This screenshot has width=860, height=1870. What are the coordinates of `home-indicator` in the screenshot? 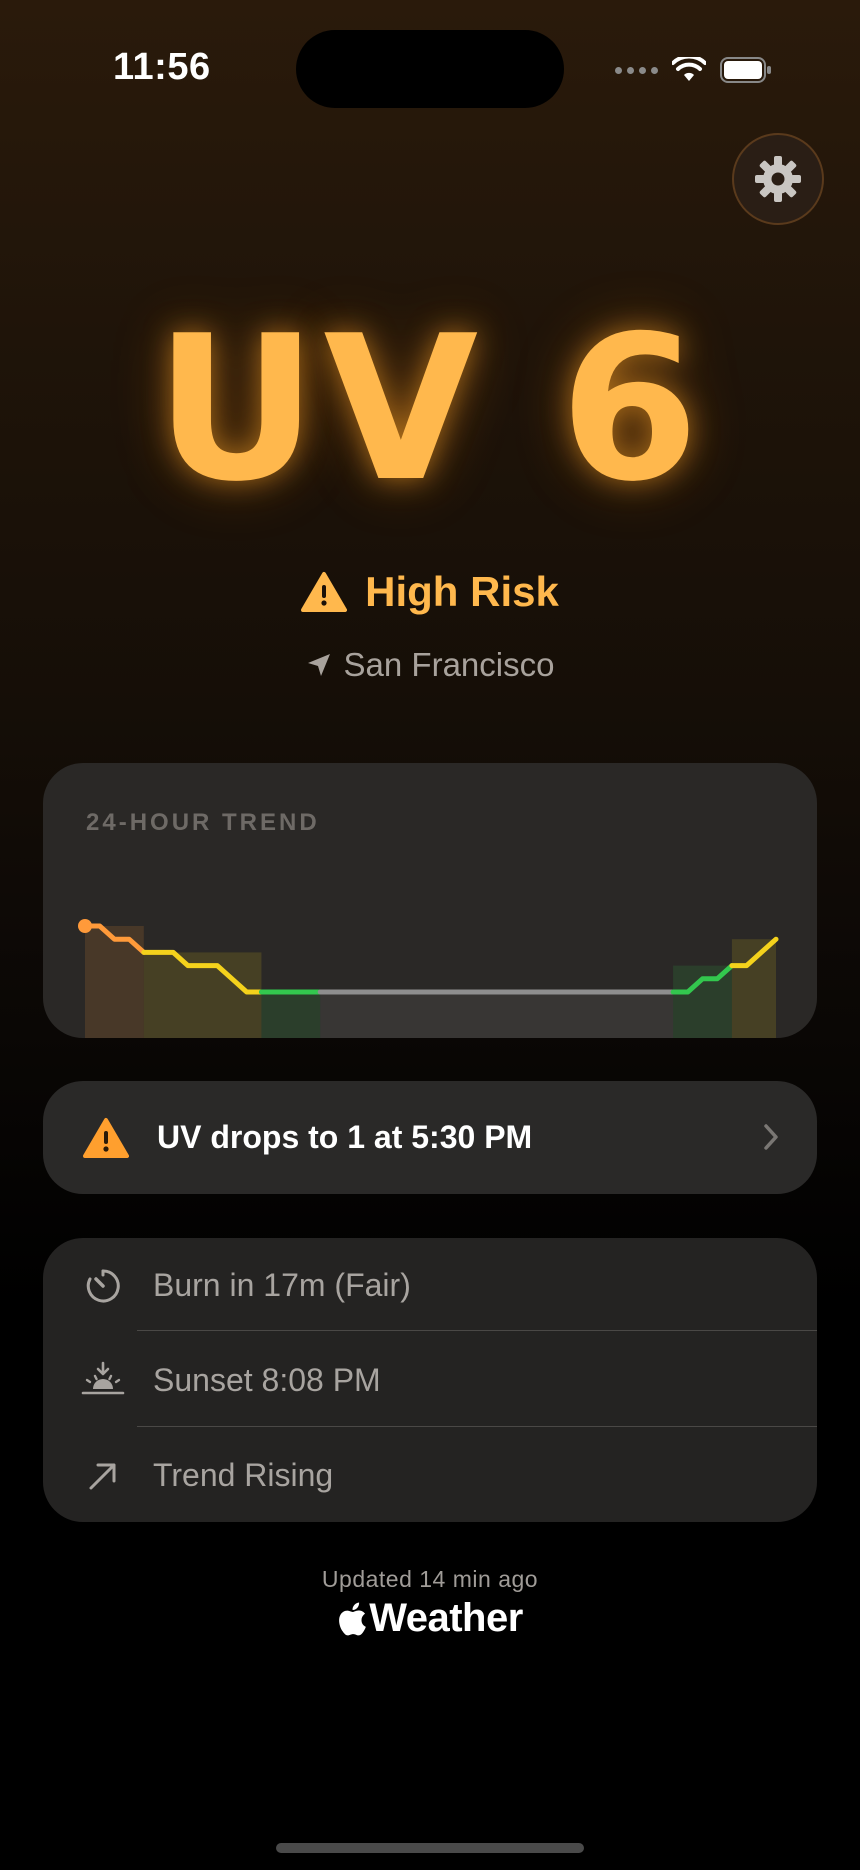 It's located at (430, 1848).